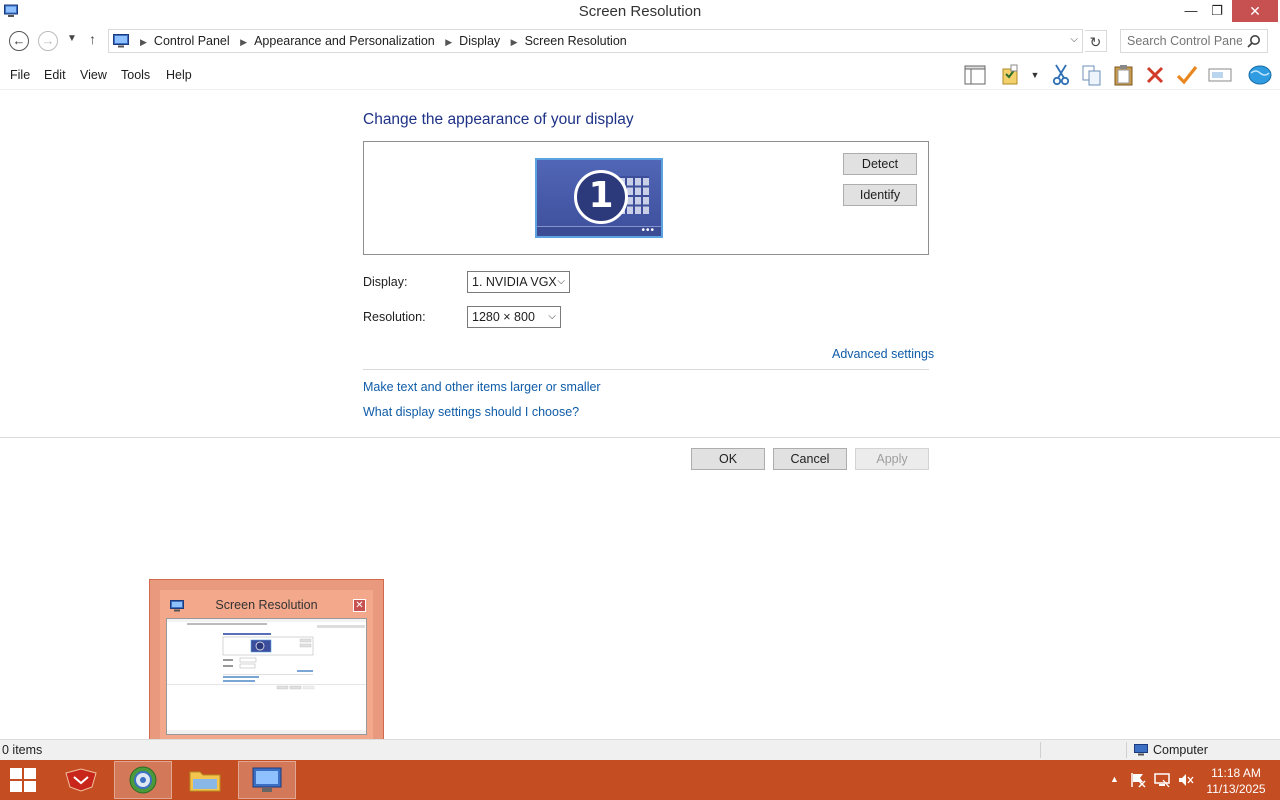  I want to click on page-title: Change the appearance of your display, so click(498, 119).